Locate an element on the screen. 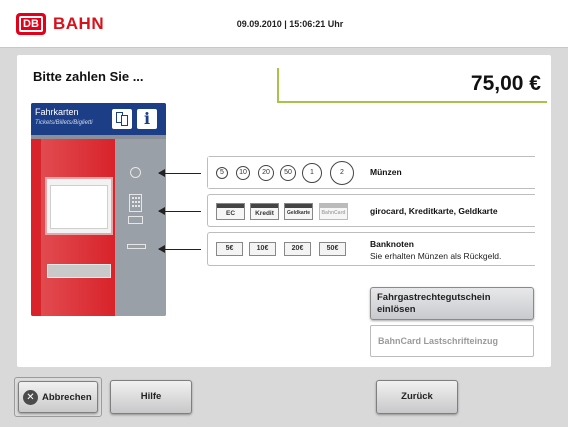  geldkarte-label: Geldkarte is located at coordinates (298, 213).